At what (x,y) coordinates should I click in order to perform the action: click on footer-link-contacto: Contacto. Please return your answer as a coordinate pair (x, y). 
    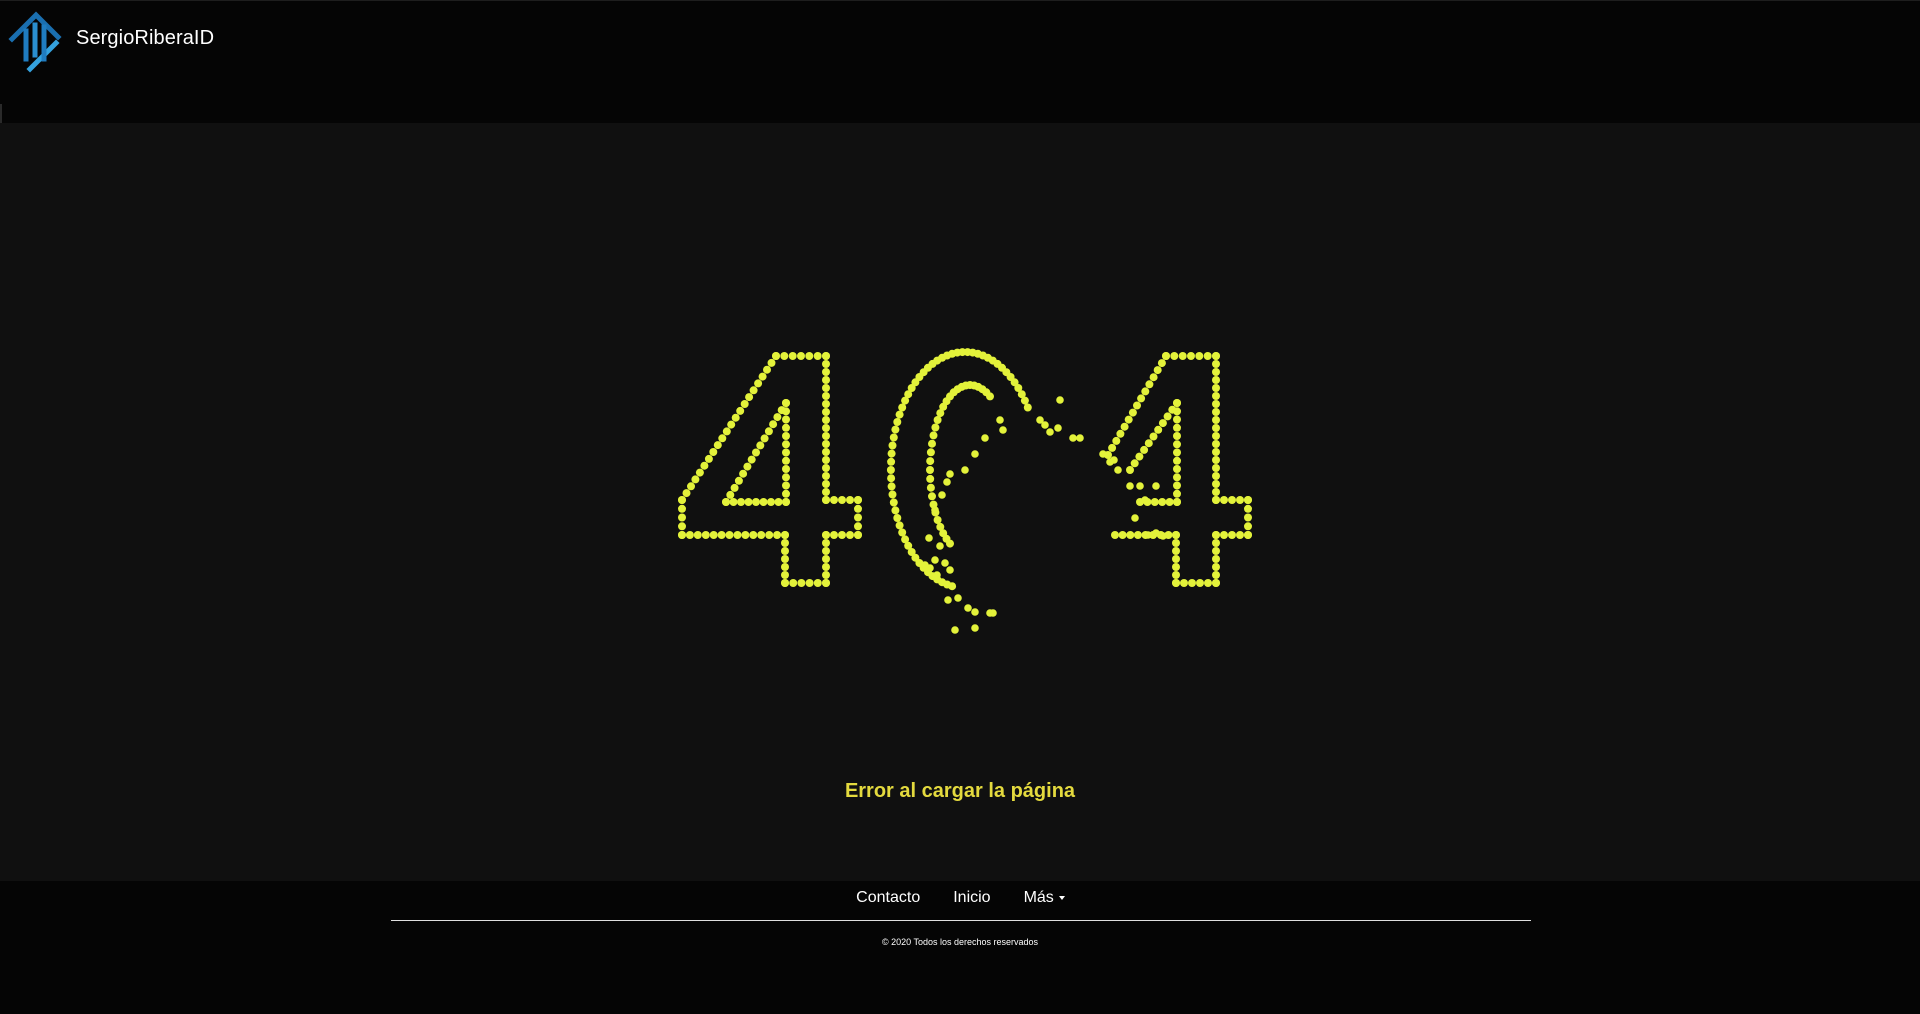
    Looking at the image, I should click on (887, 898).